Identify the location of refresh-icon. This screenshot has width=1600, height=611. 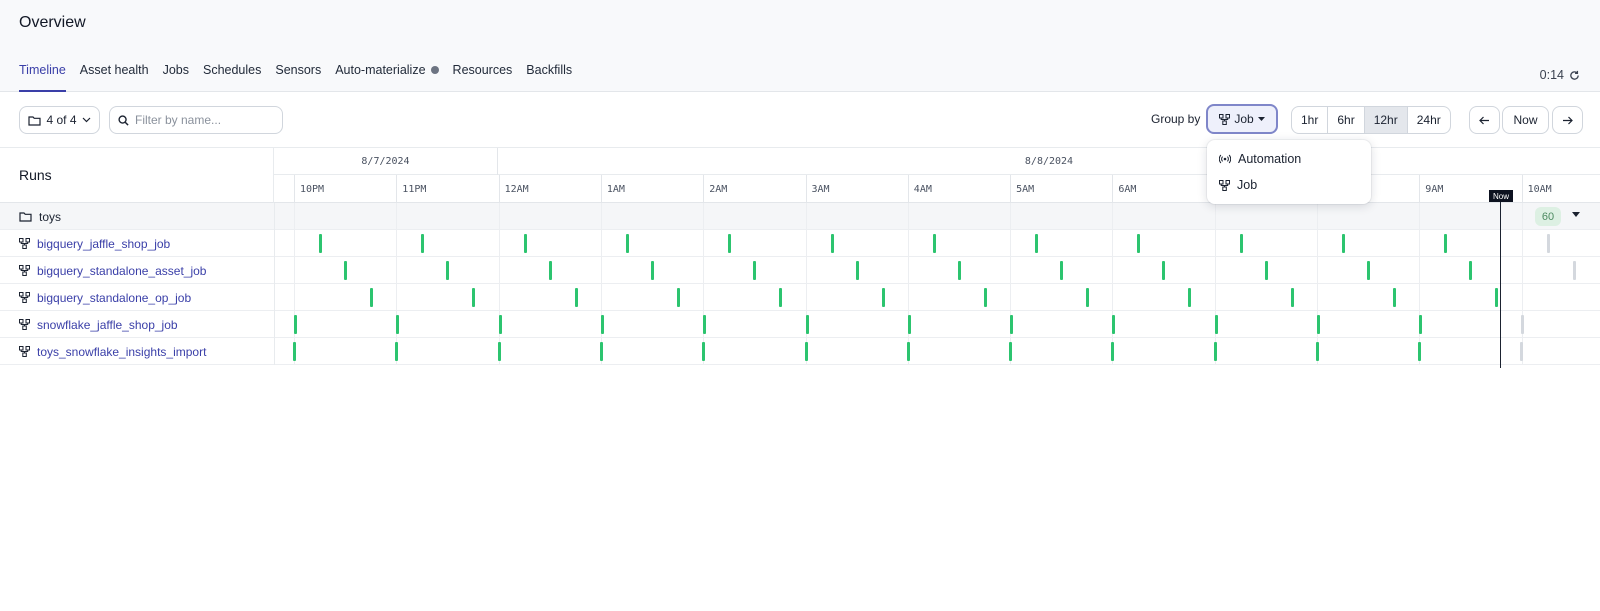
(1574, 75).